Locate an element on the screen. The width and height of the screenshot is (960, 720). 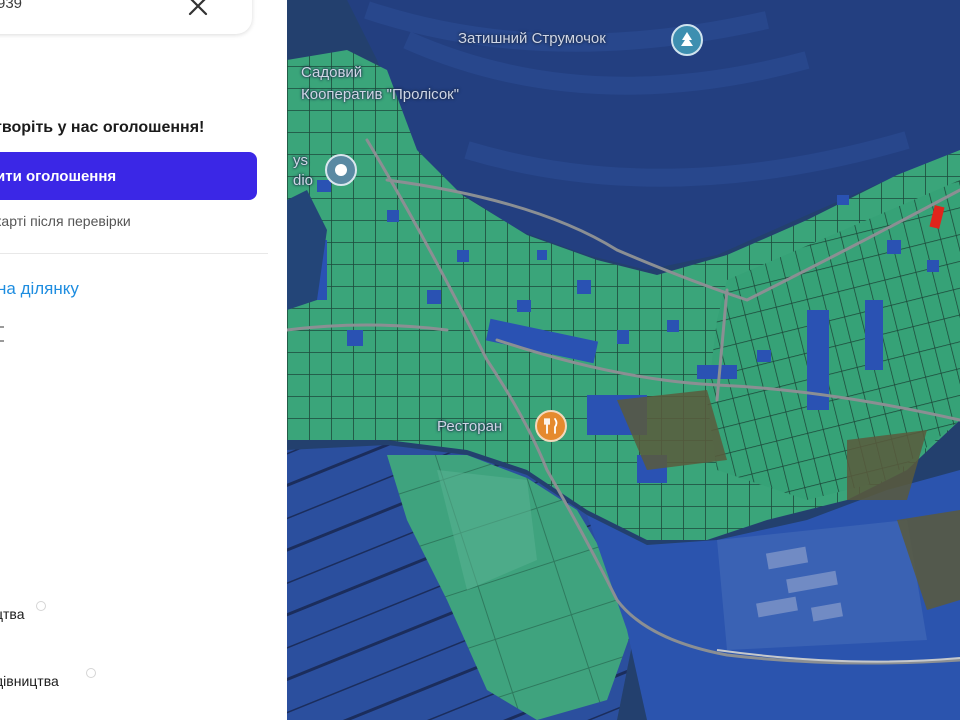
search-field: 939 is located at coordinates (126, 17).